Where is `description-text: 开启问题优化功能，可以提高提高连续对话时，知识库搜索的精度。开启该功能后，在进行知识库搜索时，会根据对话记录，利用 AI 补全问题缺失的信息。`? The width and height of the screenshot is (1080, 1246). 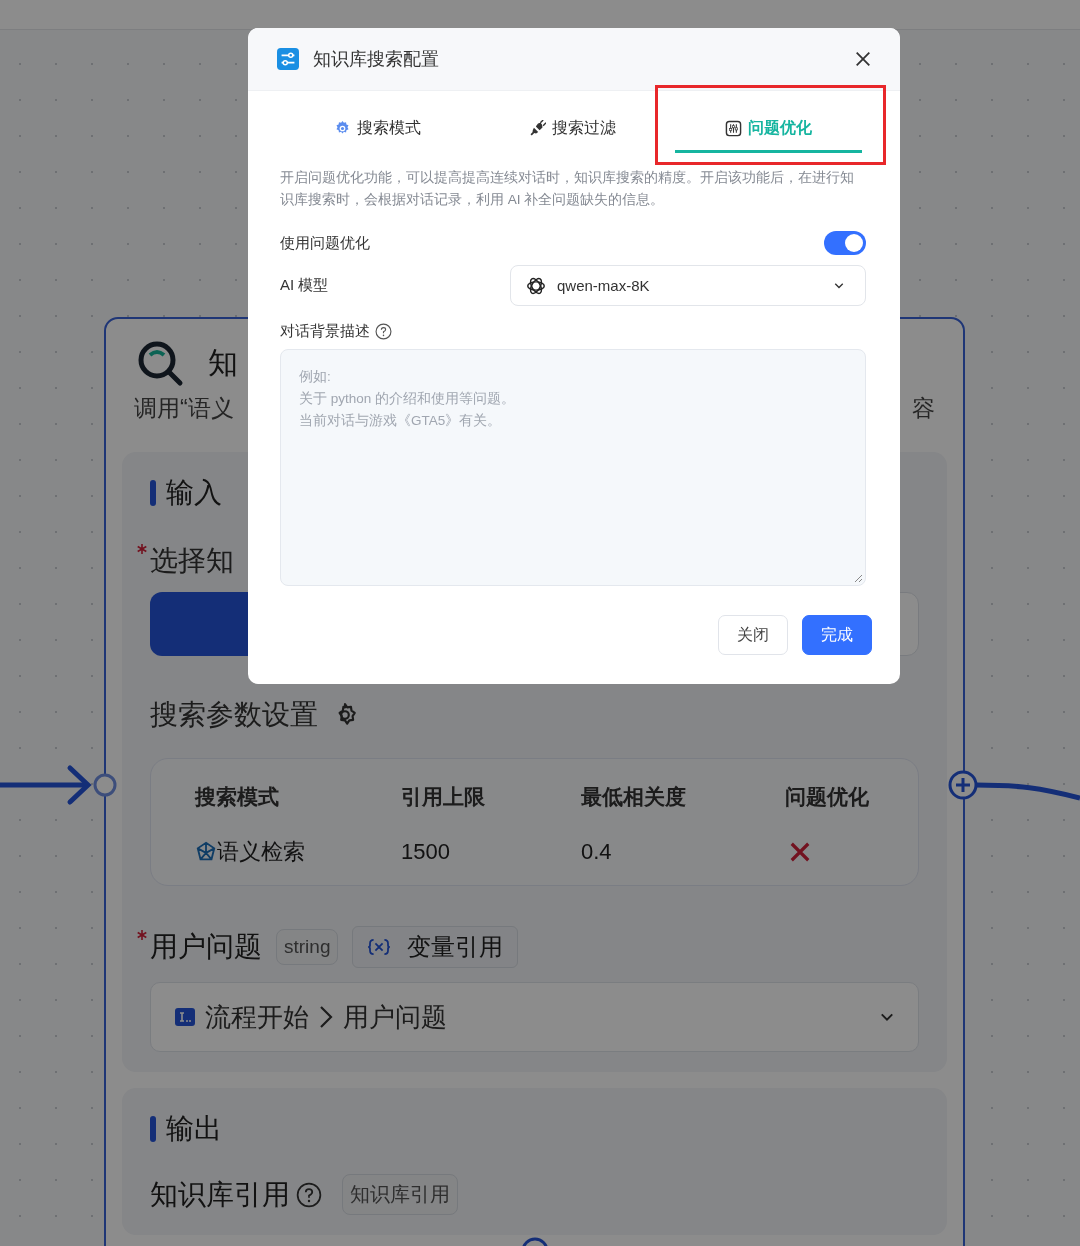 description-text: 开启问题优化功能，可以提高提高连续对话时，知识库搜索的精度。开启该功能后，在进行知识库搜索时，会根据对话记录，利用 AI 补全问题缺失的信息。 is located at coordinates (567, 189).